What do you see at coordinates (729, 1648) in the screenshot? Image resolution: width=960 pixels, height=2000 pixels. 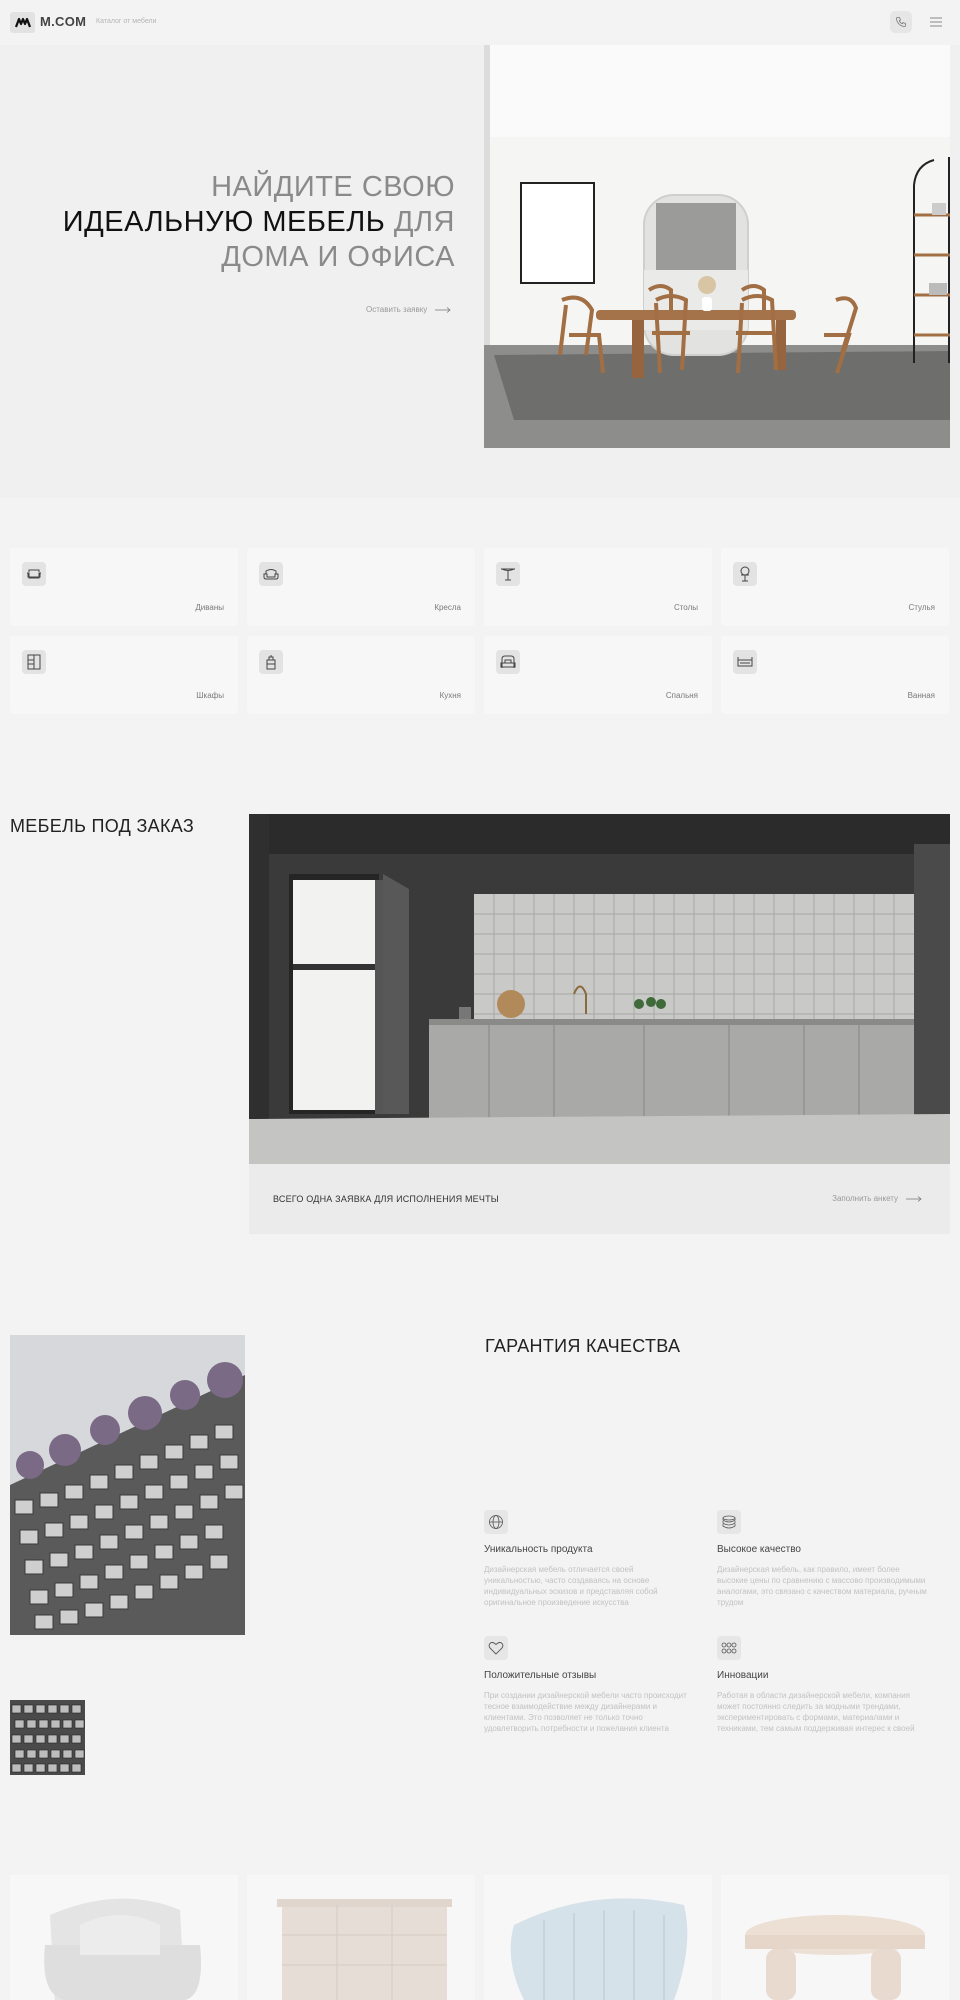 I see `grid-icon` at bounding box center [729, 1648].